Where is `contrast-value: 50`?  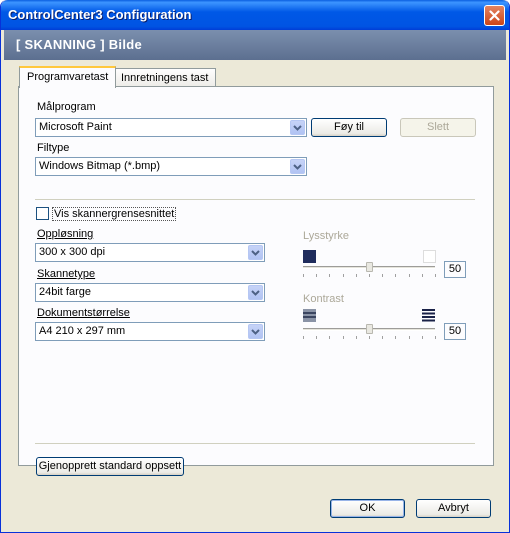
contrast-value: 50 is located at coordinates (455, 331).